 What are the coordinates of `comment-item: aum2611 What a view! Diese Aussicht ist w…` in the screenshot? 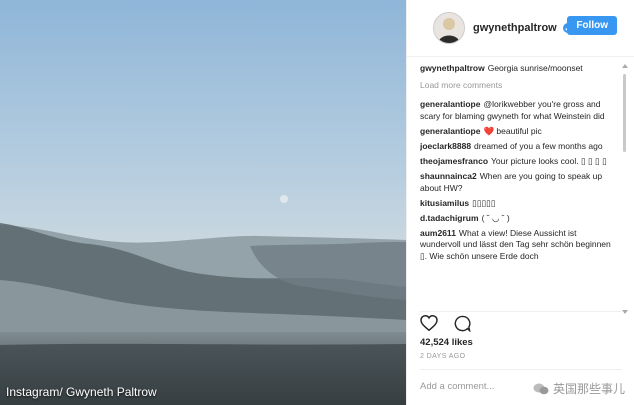 It's located at (519, 245).